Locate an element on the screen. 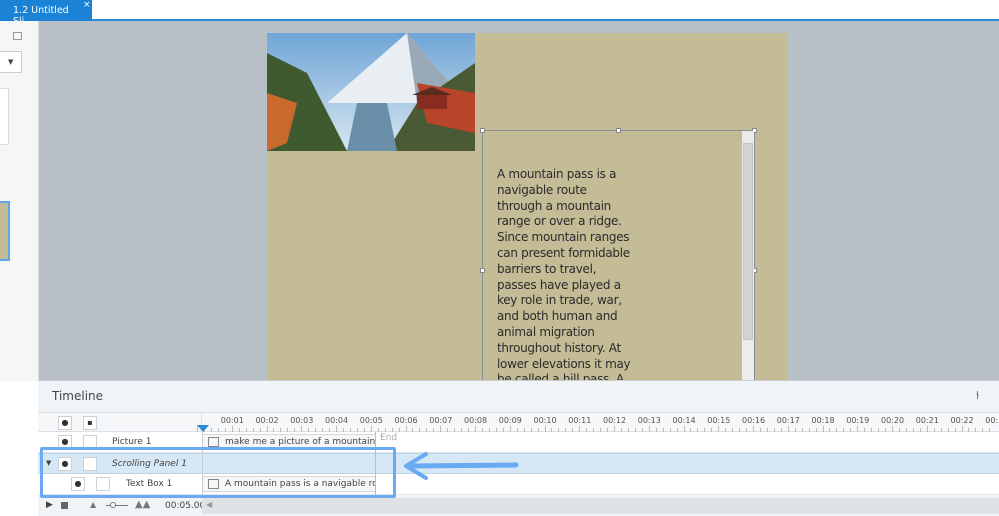 Image resolution: width=999 pixels, height=516 pixels. text-line: barriers to travel, is located at coordinates (547, 268).